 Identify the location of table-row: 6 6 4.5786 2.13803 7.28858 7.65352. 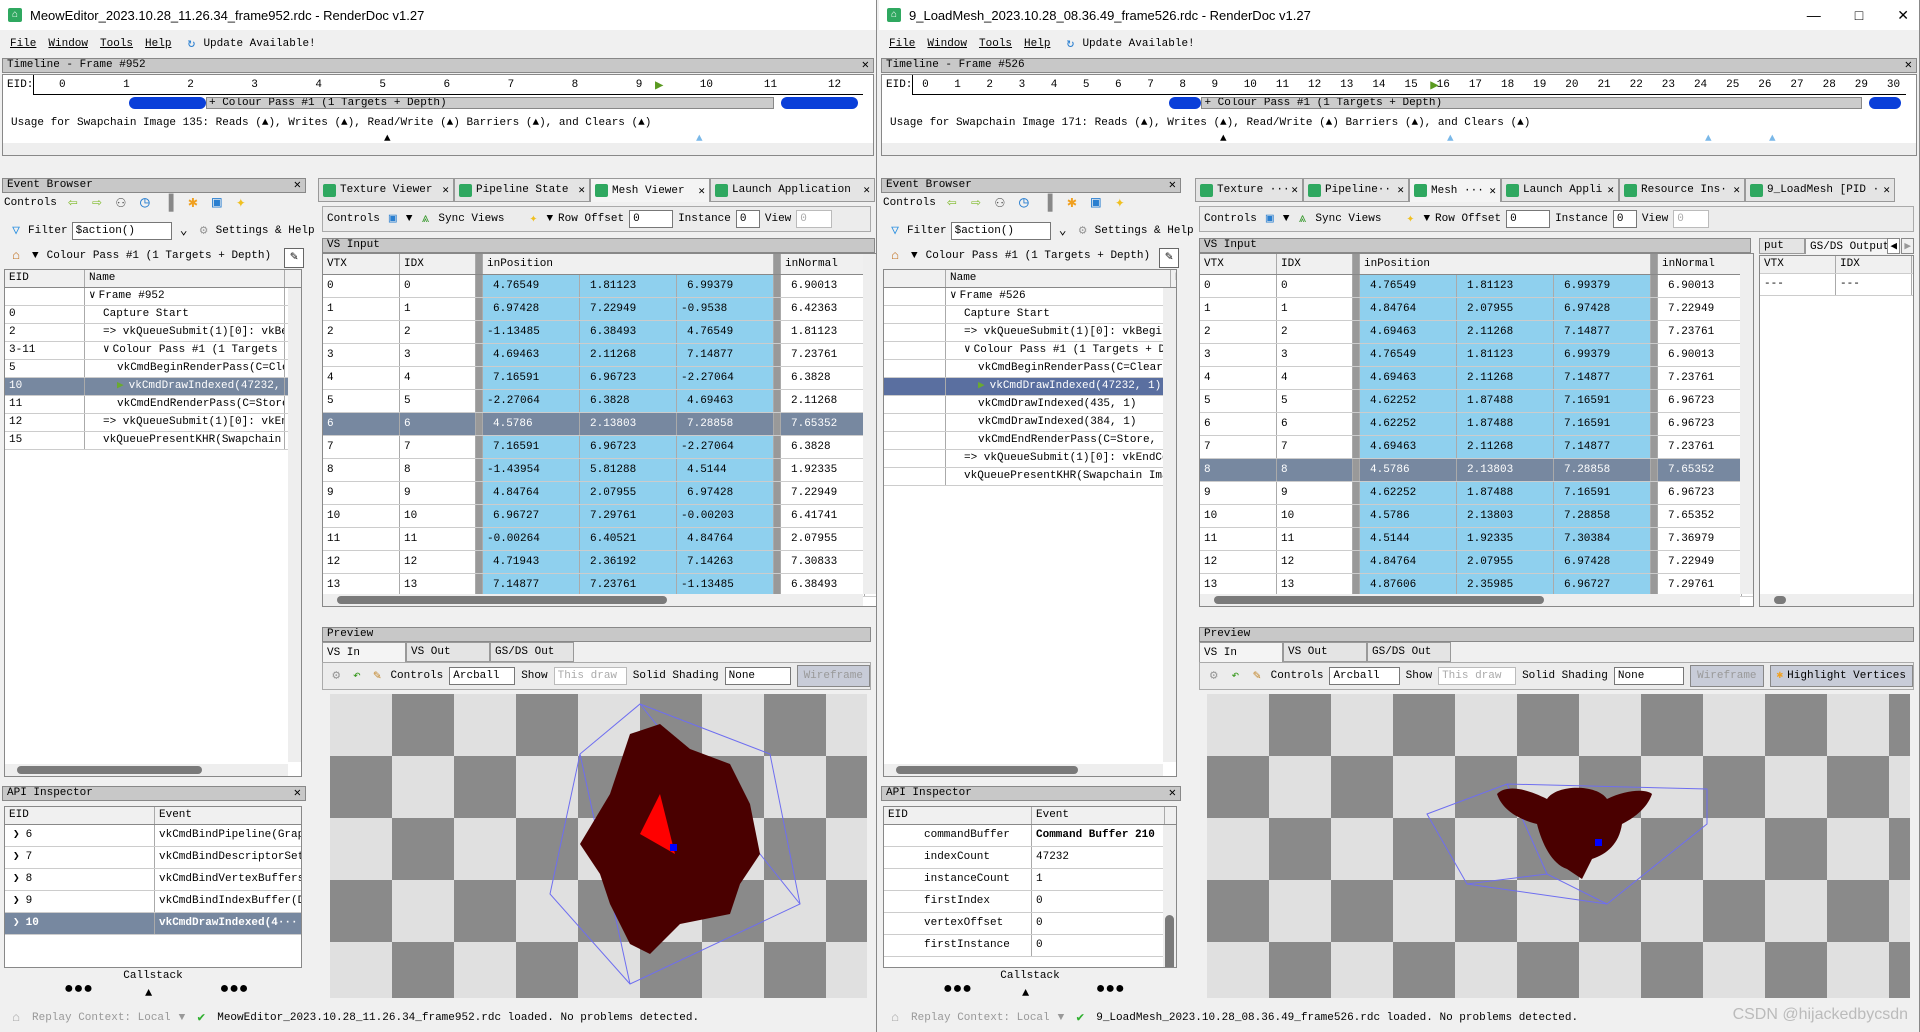
(599, 424).